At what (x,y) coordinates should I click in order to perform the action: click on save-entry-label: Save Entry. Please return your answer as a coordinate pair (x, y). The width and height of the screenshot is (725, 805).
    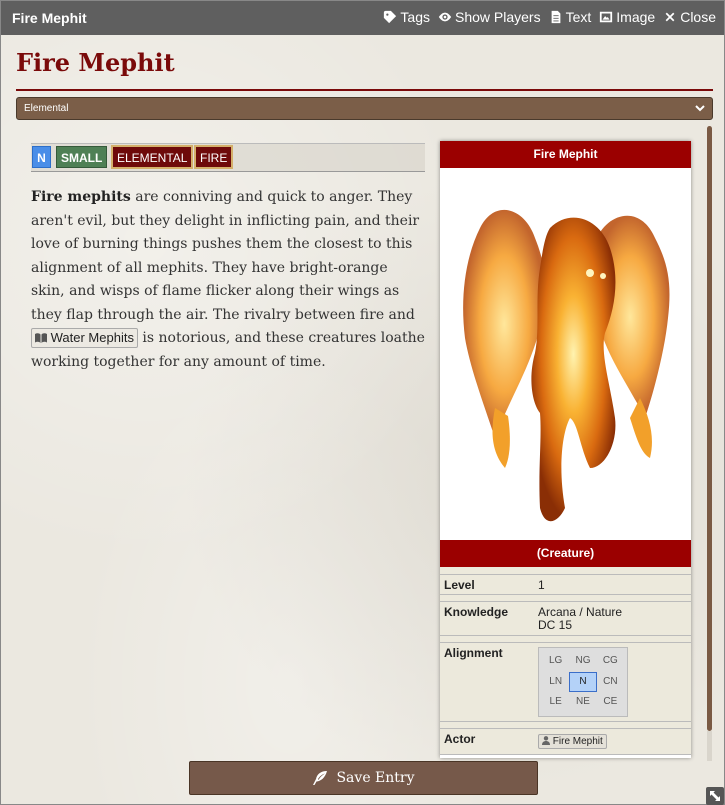
    Looking at the image, I should click on (375, 778).